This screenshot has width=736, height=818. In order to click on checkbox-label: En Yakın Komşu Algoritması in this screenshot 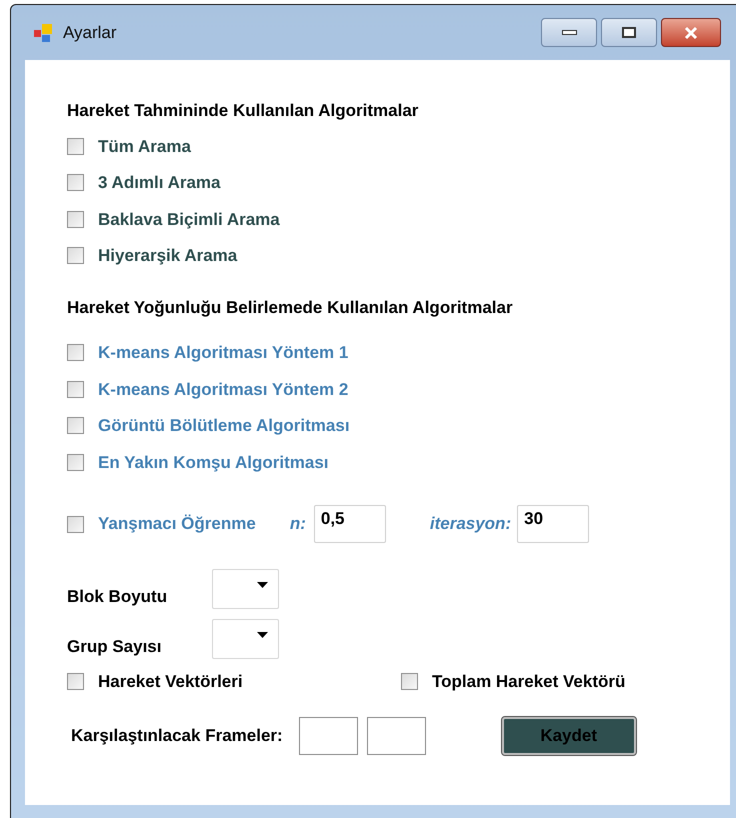, I will do `click(213, 463)`.